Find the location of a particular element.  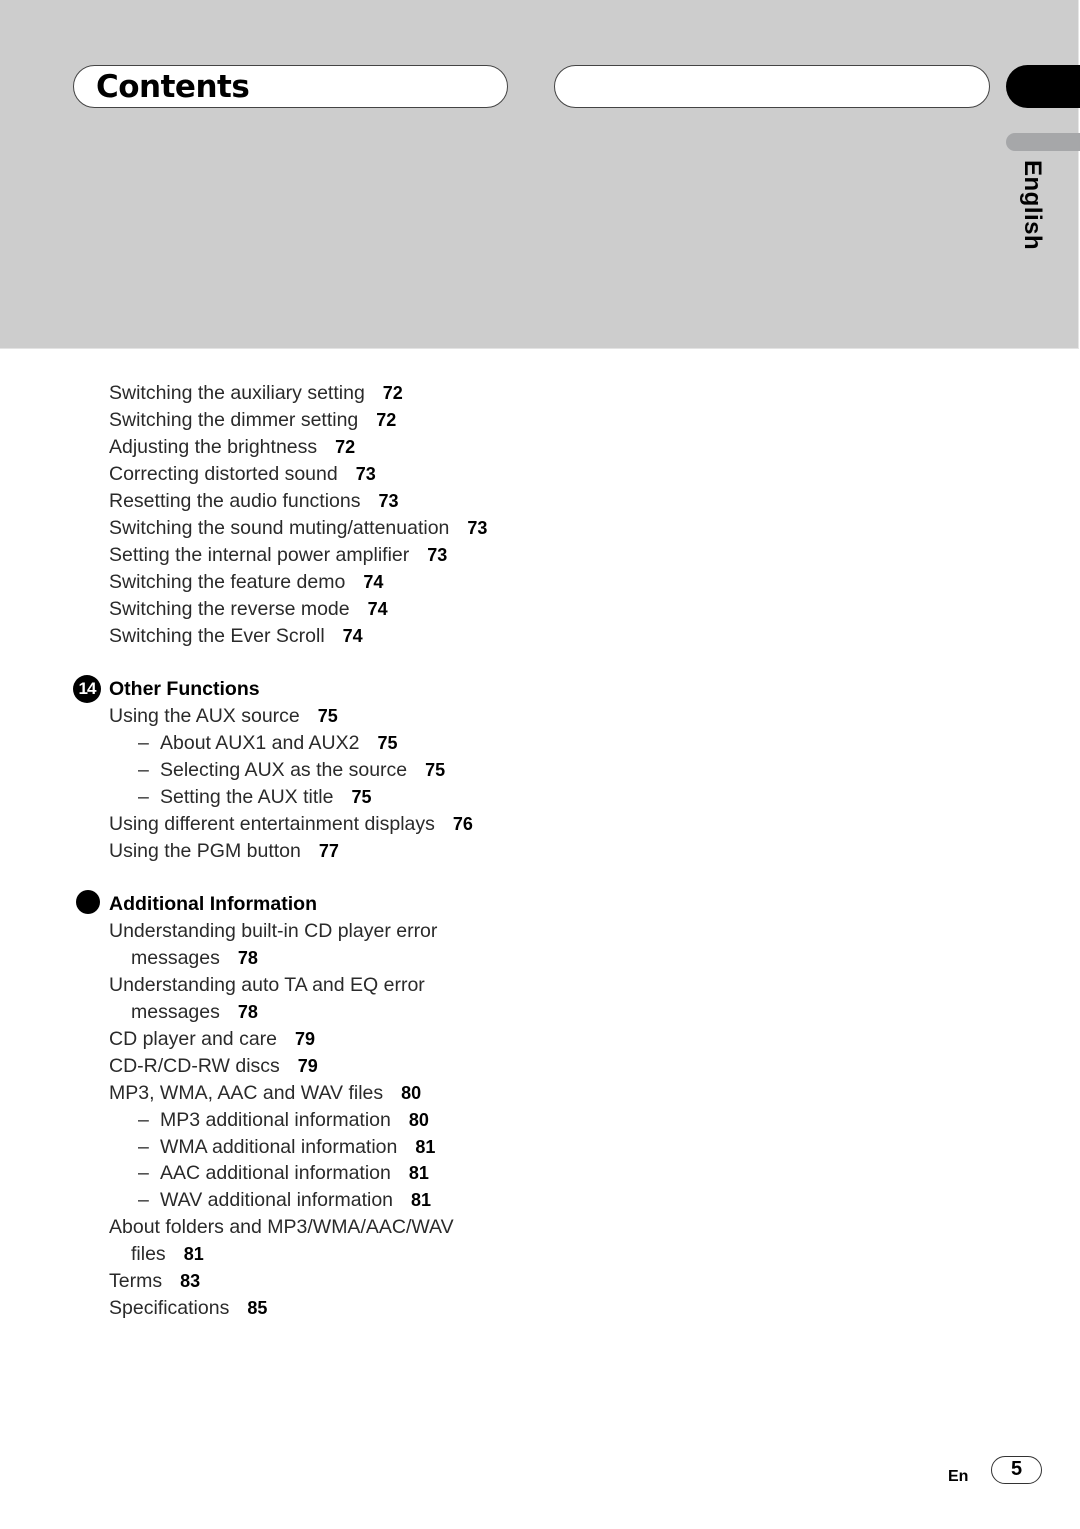

toc-entry: Switching the dimmer setting 72 is located at coordinates (252, 420).